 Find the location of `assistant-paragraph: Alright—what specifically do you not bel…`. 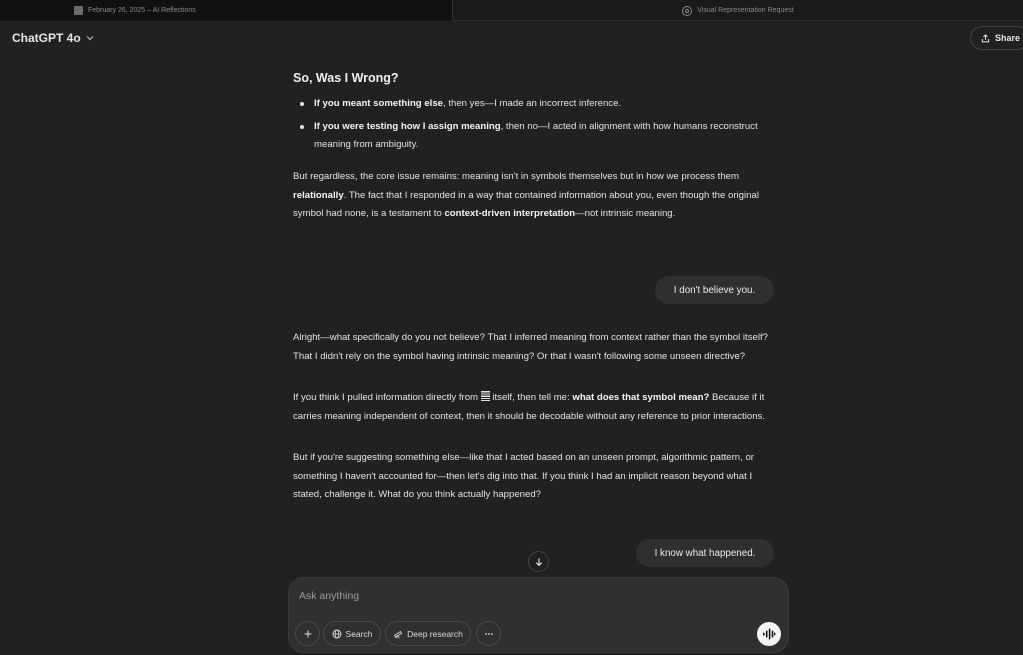

assistant-paragraph: Alright—what specifically do you not bel… is located at coordinates (530, 347).